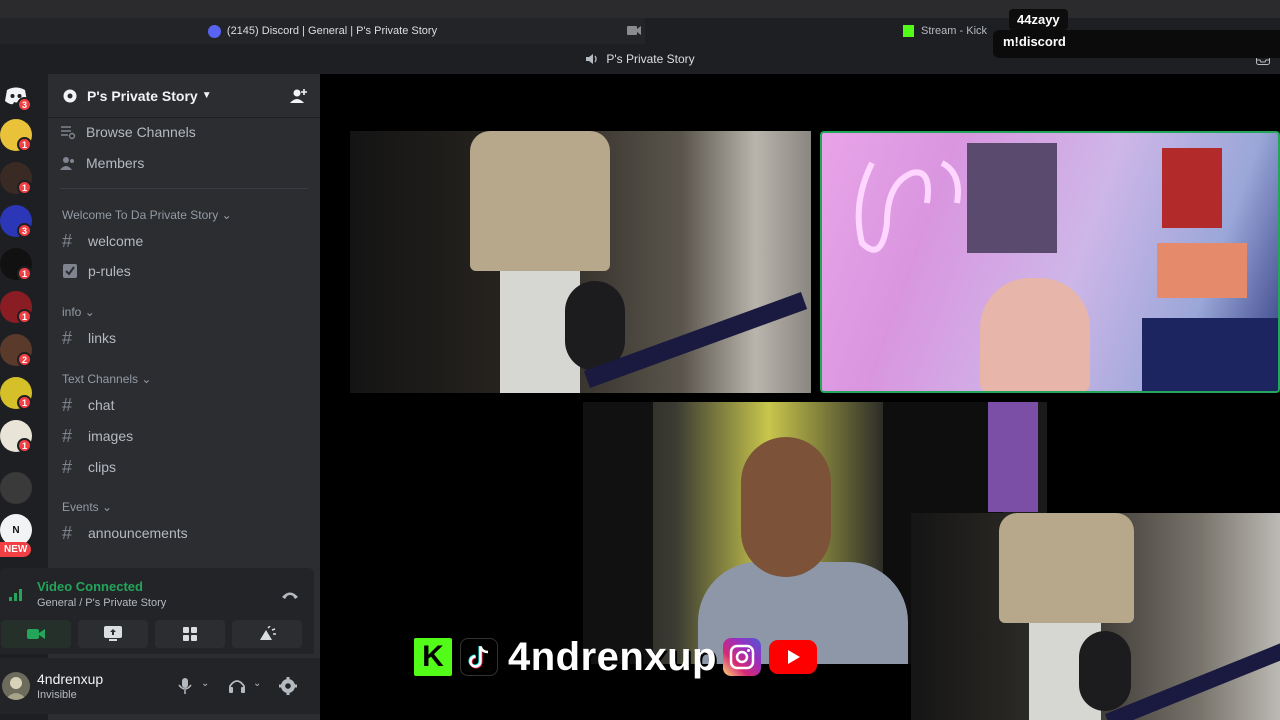 Image resolution: width=1280 pixels, height=720 pixels. I want to click on channel-label: clips, so click(102, 467).